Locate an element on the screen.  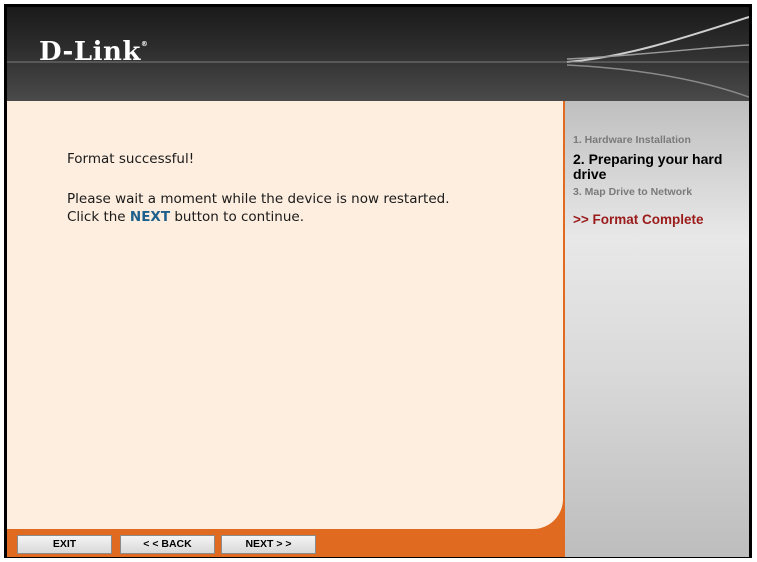
footer-button-bar: EXIT < < BACK NEXT > > is located at coordinates (285, 543).